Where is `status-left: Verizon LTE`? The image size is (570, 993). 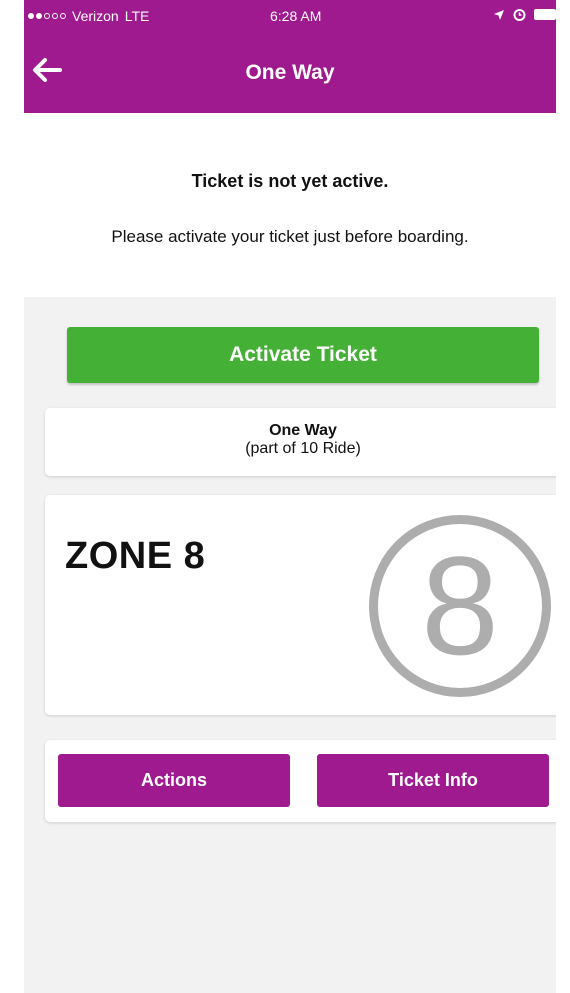 status-left: Verizon LTE is located at coordinates (88, 16).